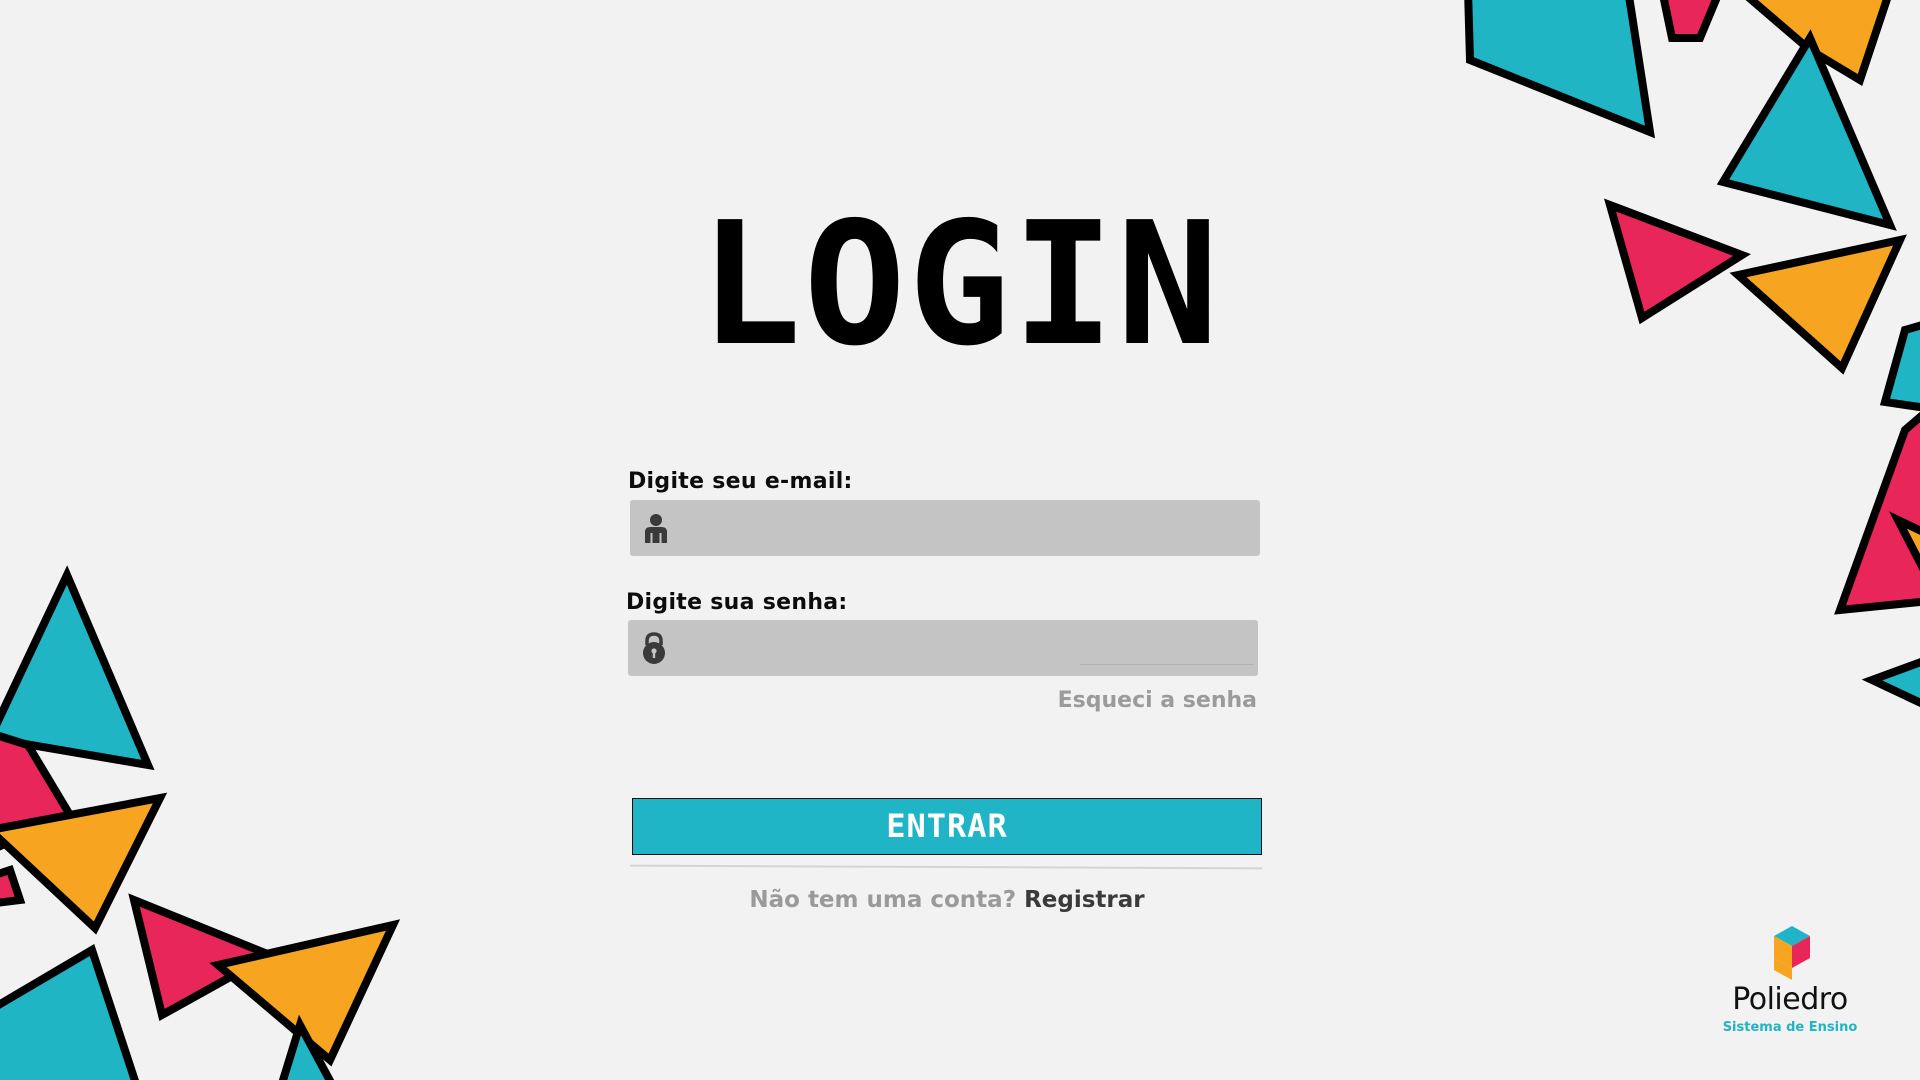 The width and height of the screenshot is (1920, 1080). Describe the element at coordinates (883, 900) in the screenshot. I see `register-prompt: Não tem uma conta?` at that location.